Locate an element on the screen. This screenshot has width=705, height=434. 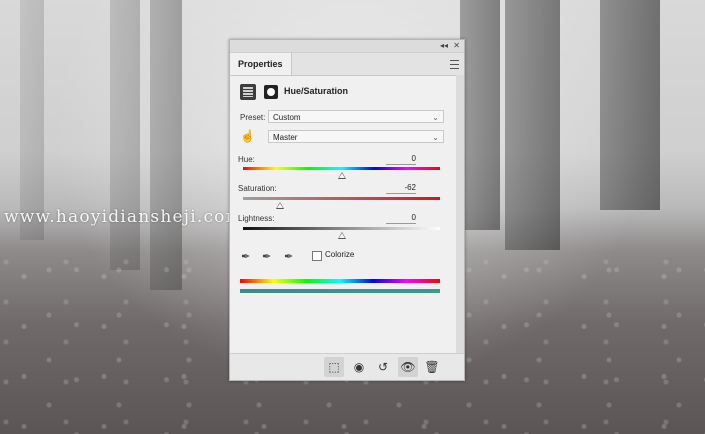
eyedropper-plus-icon: ✒ is located at coordinates (269, 257).